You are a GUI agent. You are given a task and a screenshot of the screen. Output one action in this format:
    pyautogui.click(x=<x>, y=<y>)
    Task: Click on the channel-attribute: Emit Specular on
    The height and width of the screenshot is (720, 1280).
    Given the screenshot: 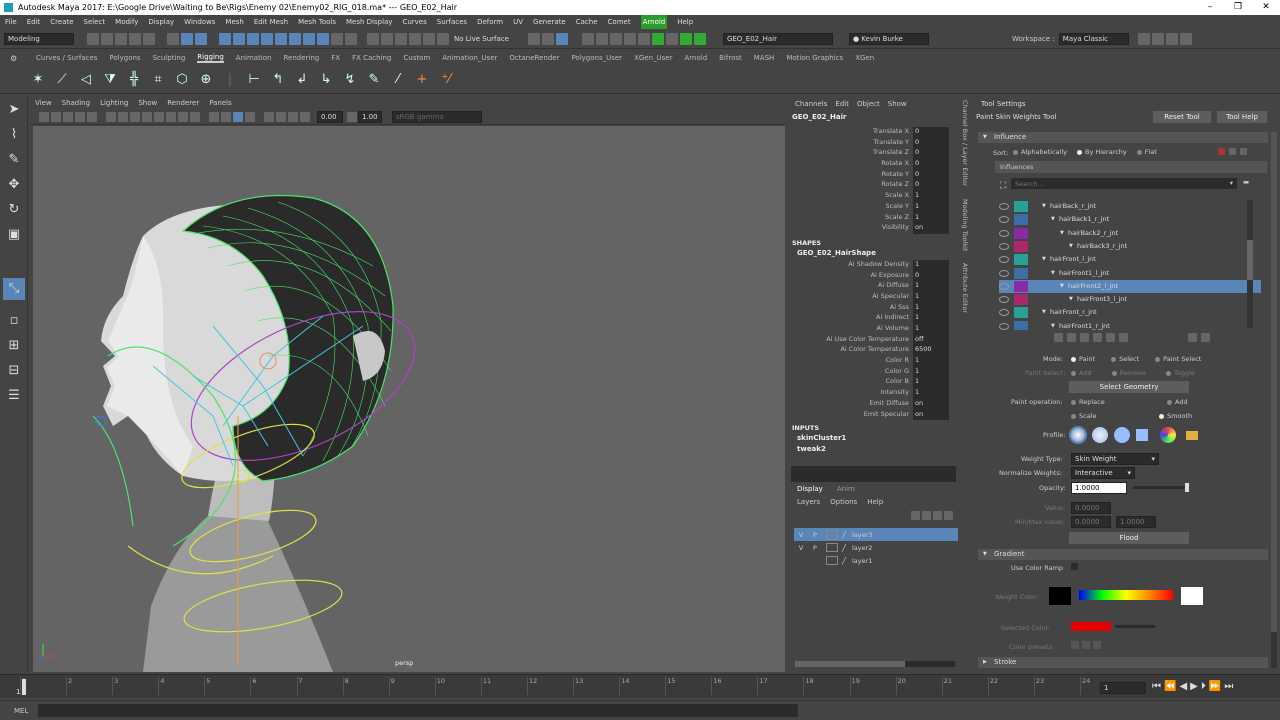 What is the action you would take?
    pyautogui.click(x=873, y=415)
    